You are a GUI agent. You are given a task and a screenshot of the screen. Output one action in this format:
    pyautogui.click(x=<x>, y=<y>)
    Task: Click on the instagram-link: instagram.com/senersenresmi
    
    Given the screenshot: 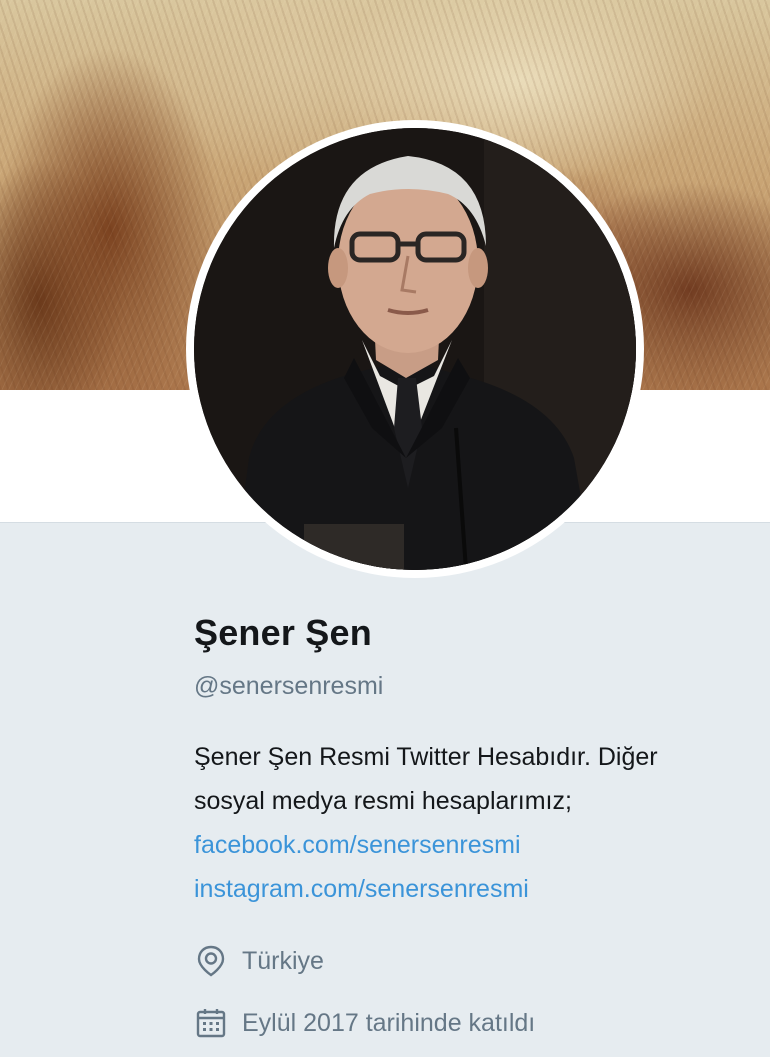 What is the action you would take?
    pyautogui.click(x=479, y=889)
    